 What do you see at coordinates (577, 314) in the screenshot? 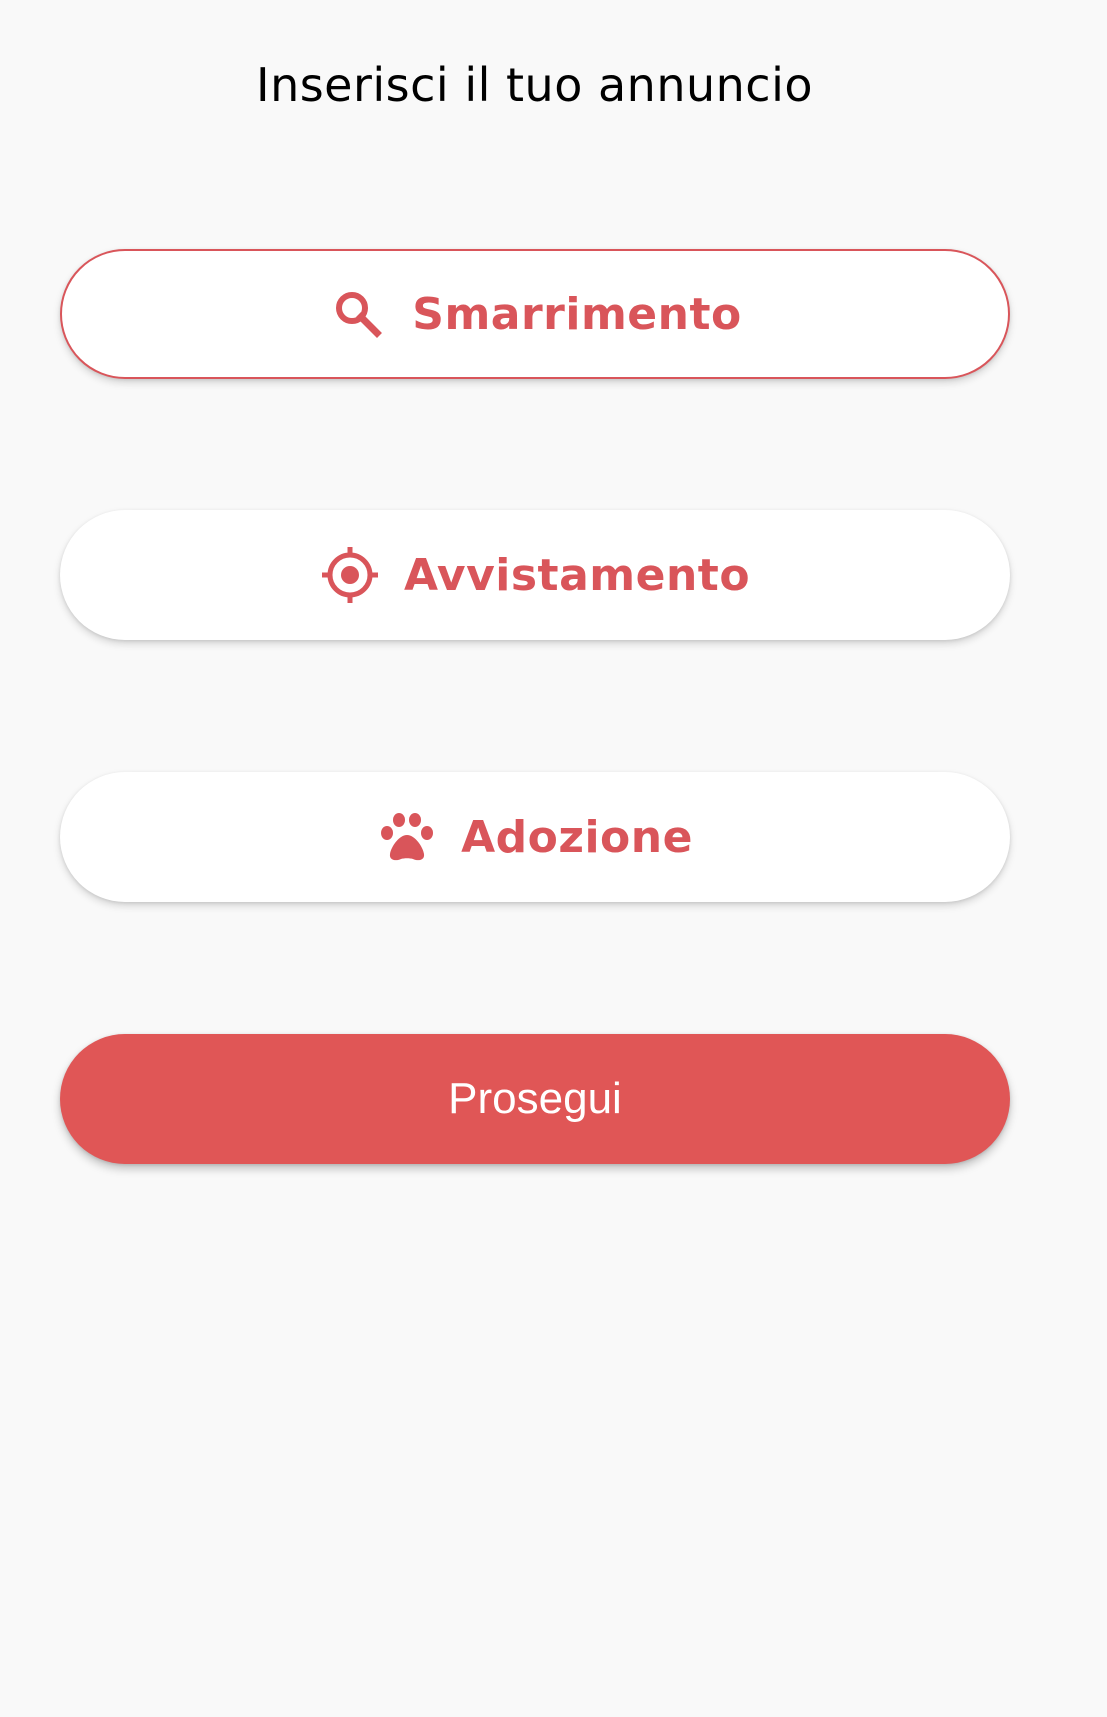
I see `smarrimento-label: Smarrimento` at bounding box center [577, 314].